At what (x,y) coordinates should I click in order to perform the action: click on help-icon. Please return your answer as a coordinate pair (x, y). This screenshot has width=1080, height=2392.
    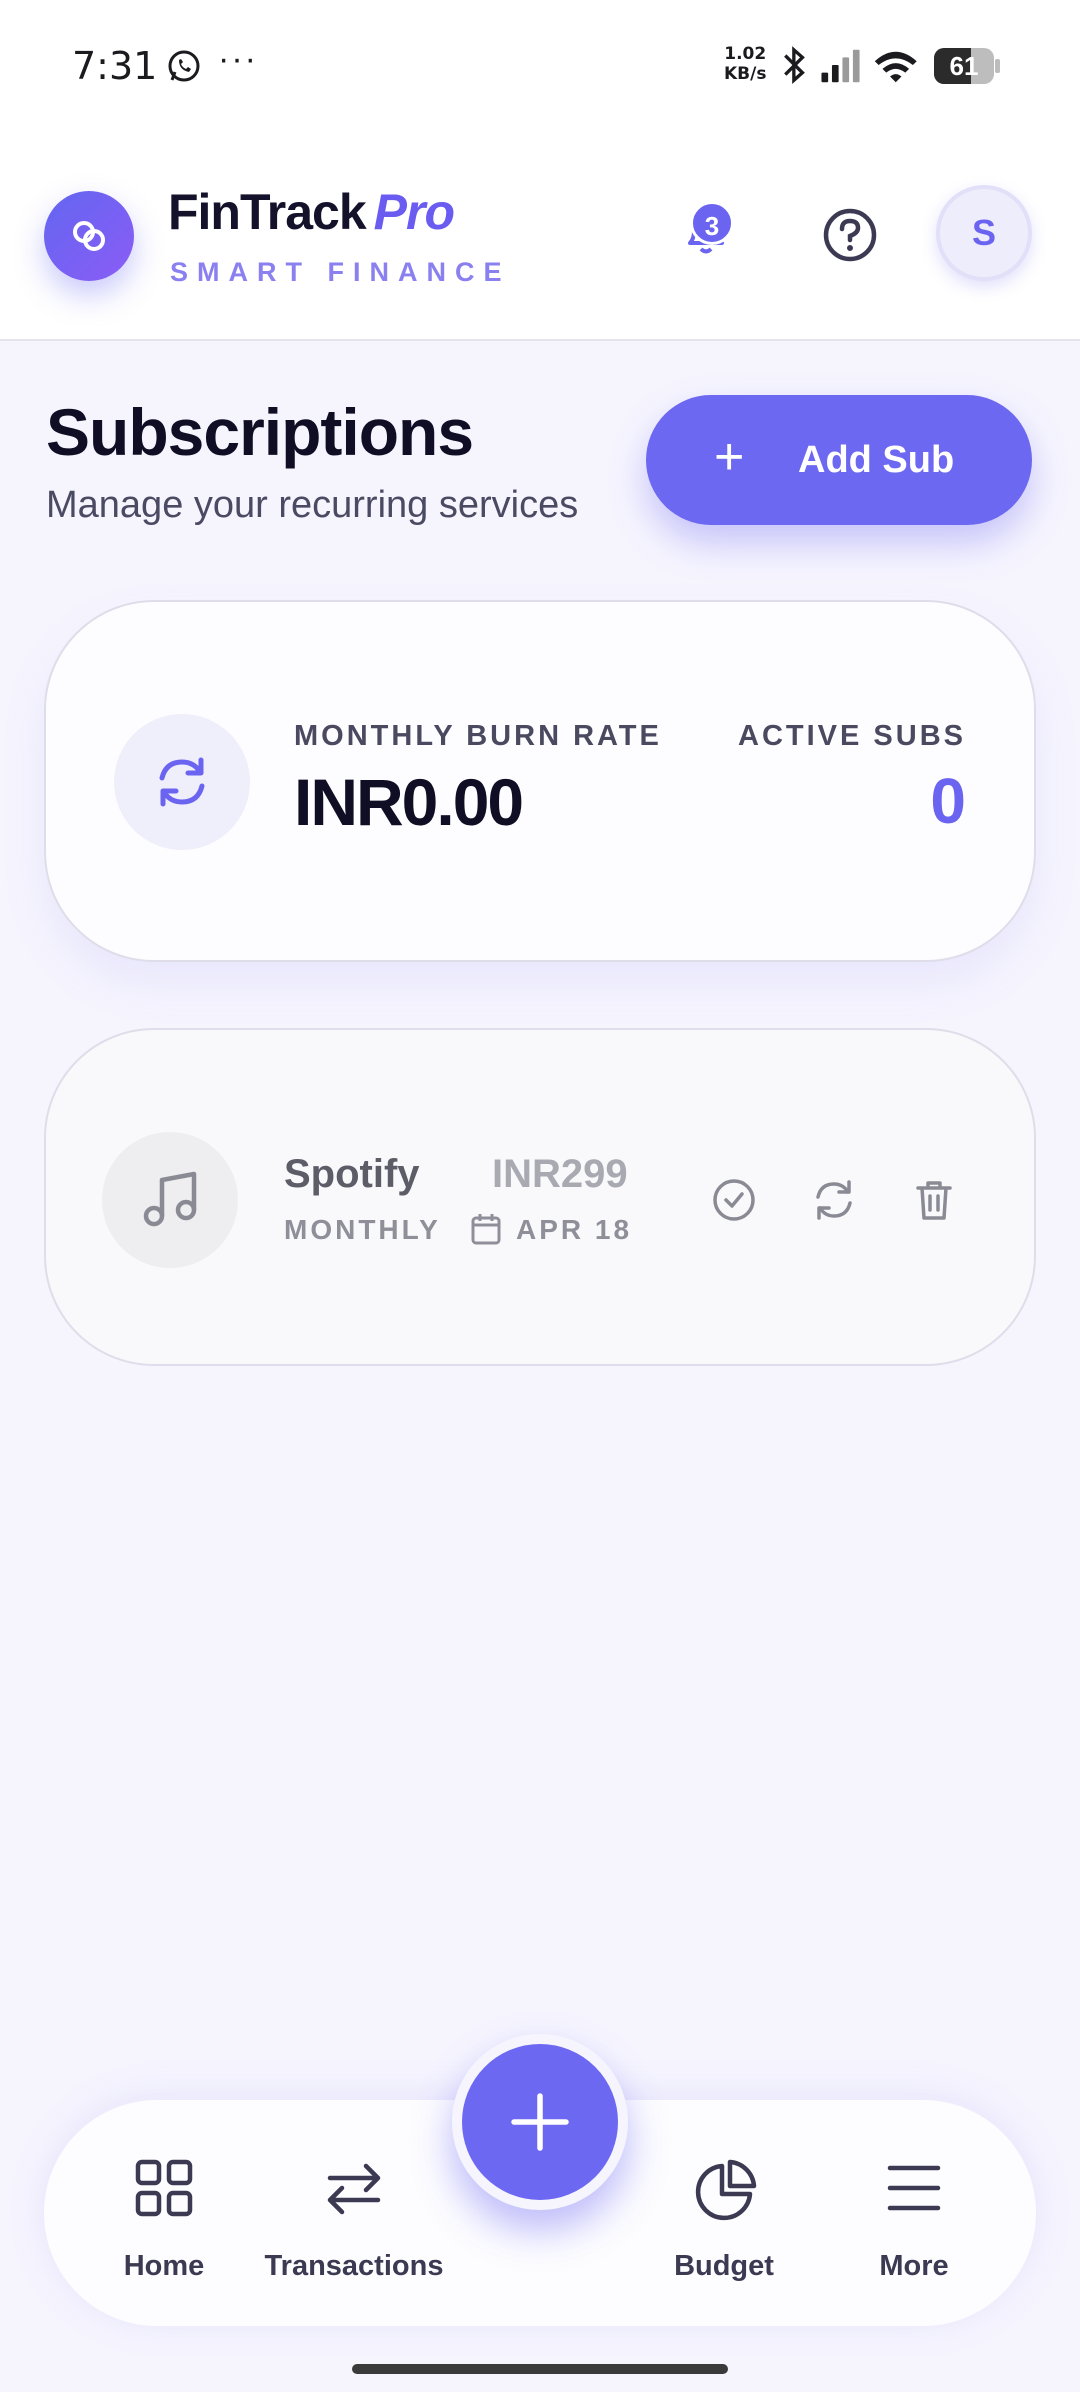
    Looking at the image, I should click on (850, 235).